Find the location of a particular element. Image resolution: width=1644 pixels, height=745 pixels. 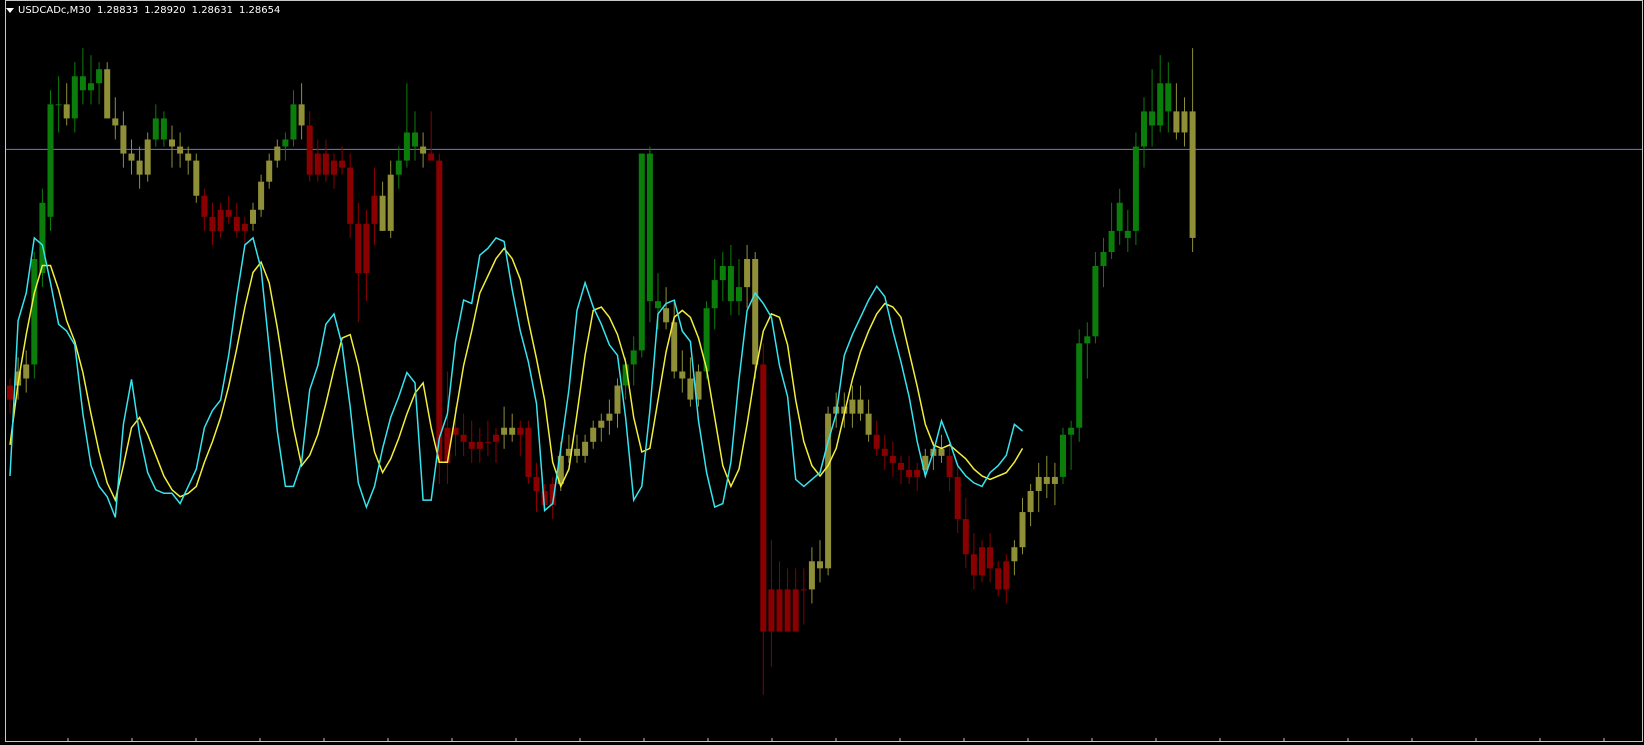

dropdown-triangle-icon is located at coordinates (10, 10).